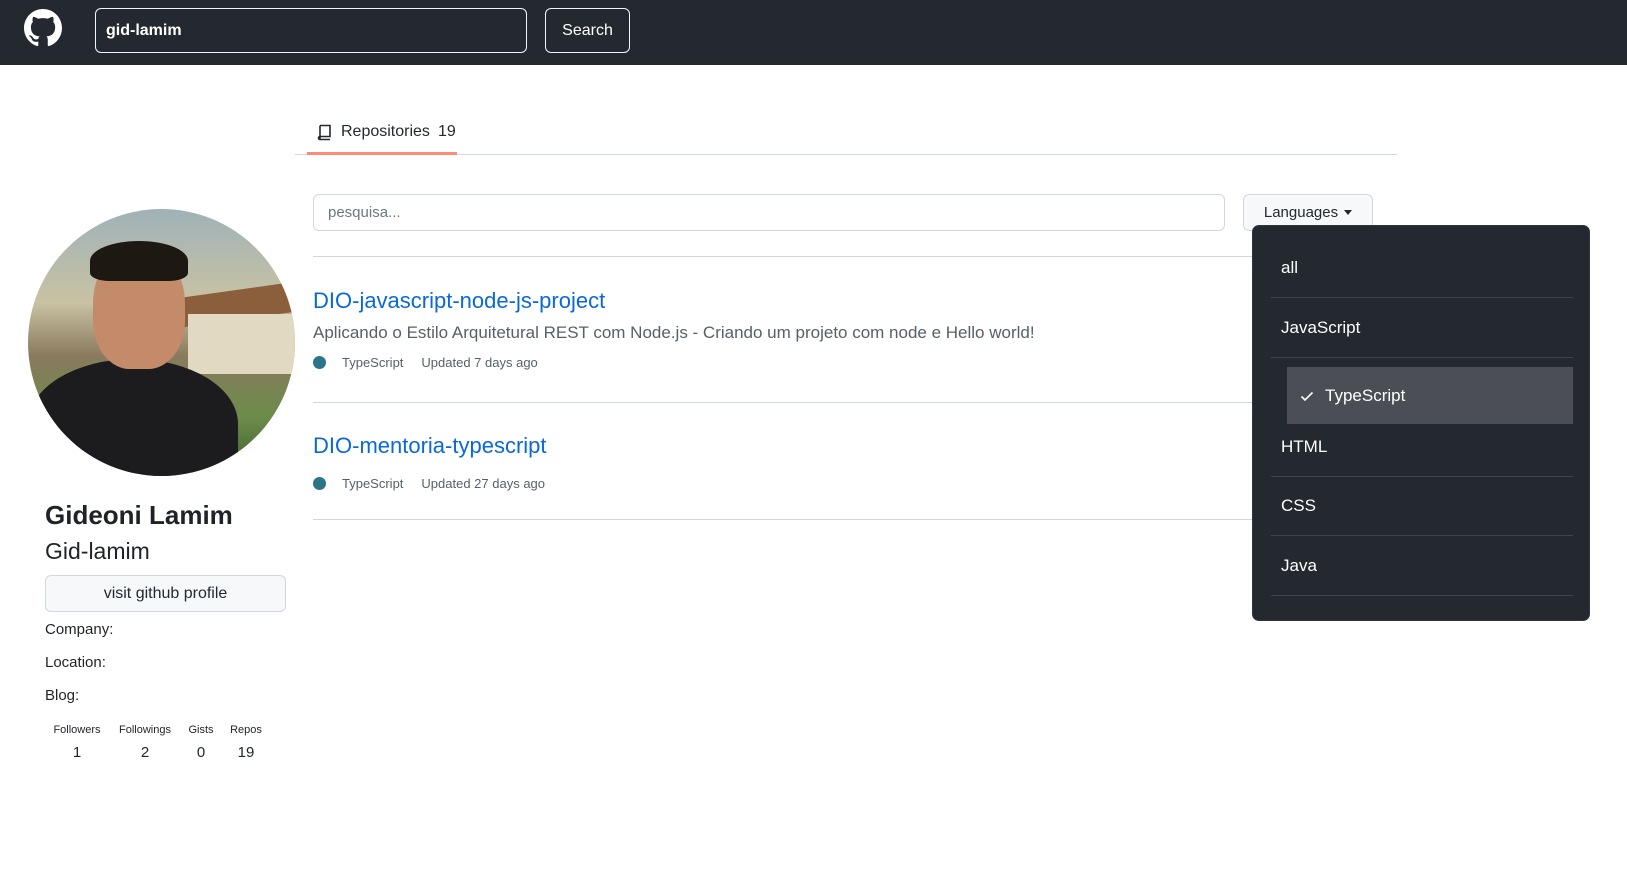 This screenshot has height=886, width=1627. Describe the element at coordinates (1321, 327) in the screenshot. I see `dropdown-option-label: JavaScript` at that location.